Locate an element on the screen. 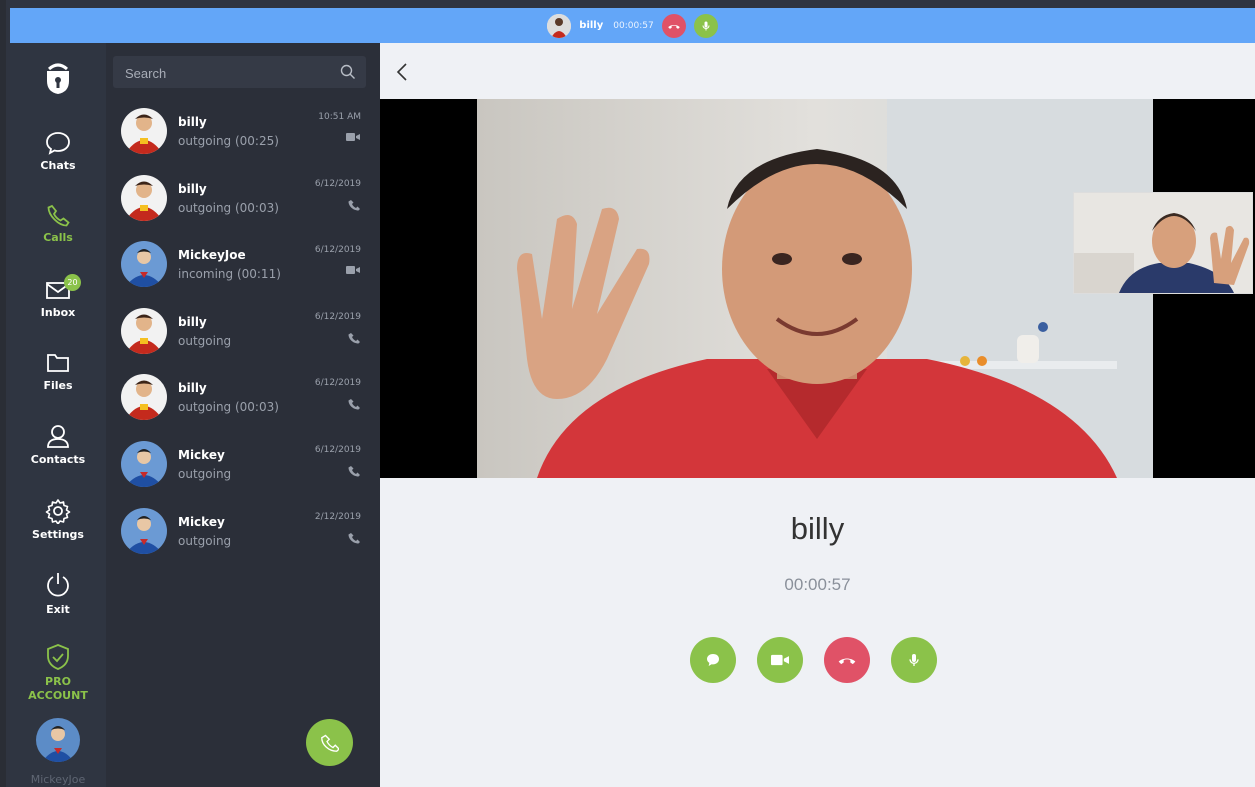  pro-label: PRO is located at coordinates (58, 681).